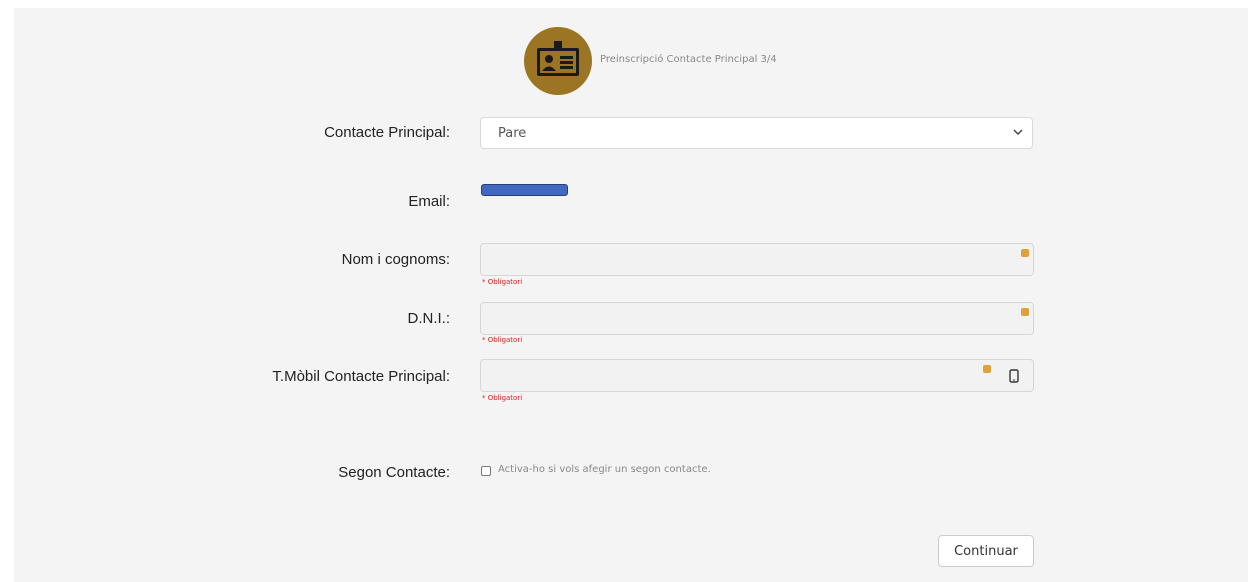 This screenshot has width=1248, height=582. Describe the element at coordinates (1018, 132) in the screenshot. I see `chevron-down-icon` at that location.